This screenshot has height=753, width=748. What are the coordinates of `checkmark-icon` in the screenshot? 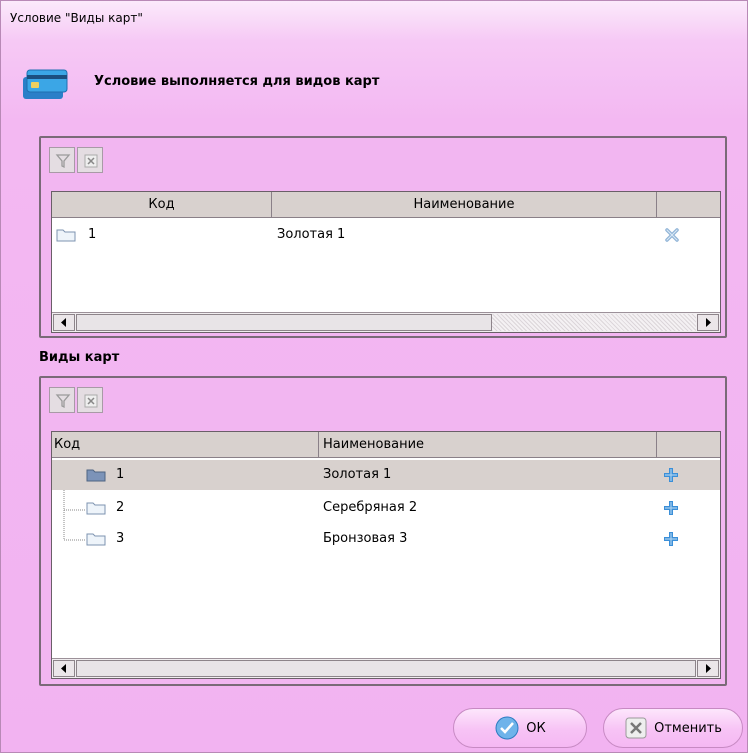 It's located at (507, 728).